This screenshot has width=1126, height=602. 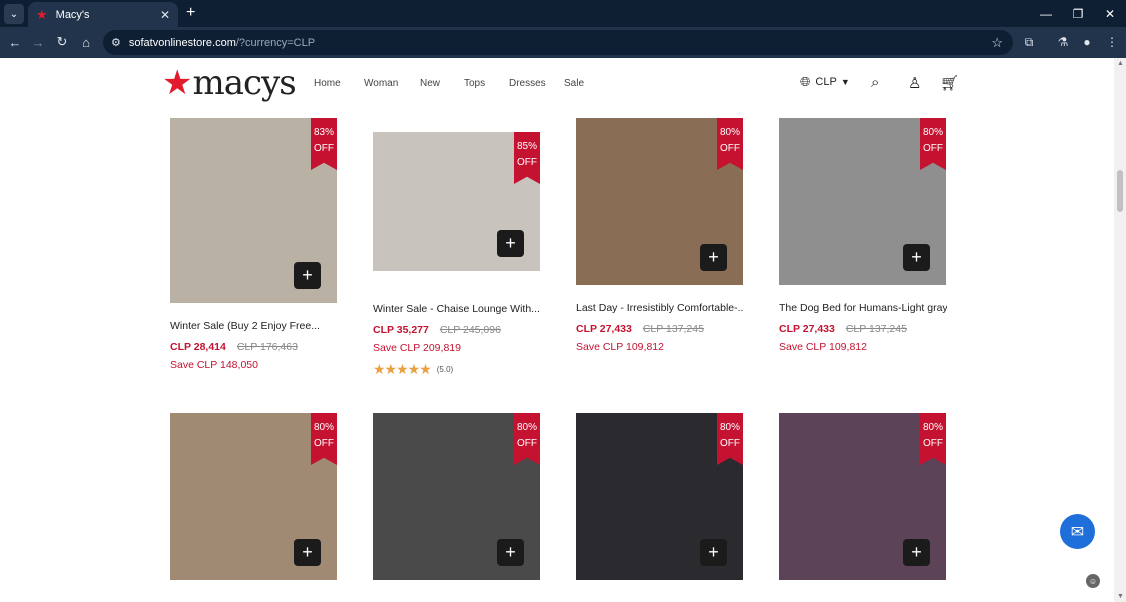 What do you see at coordinates (949, 83) in the screenshot?
I see `cart-icon: 🛒︎` at bounding box center [949, 83].